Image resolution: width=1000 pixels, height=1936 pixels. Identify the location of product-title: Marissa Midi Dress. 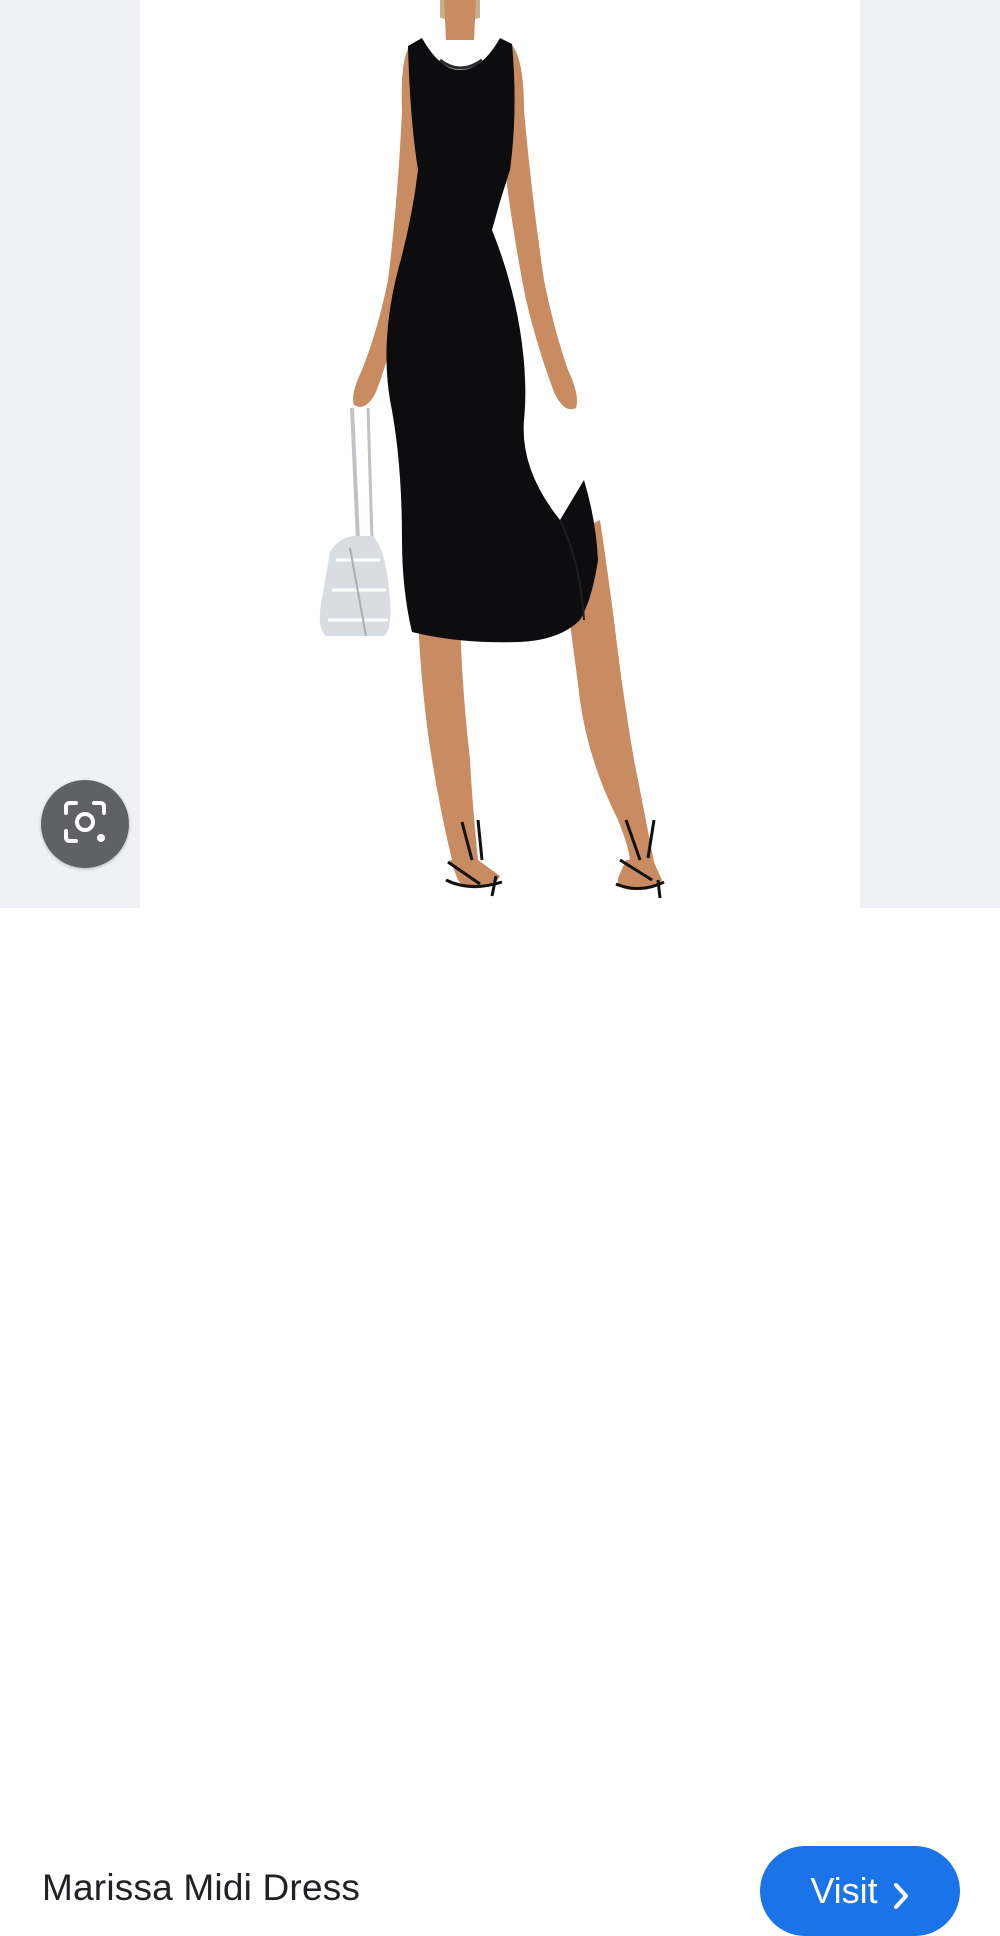
(201, 1888).